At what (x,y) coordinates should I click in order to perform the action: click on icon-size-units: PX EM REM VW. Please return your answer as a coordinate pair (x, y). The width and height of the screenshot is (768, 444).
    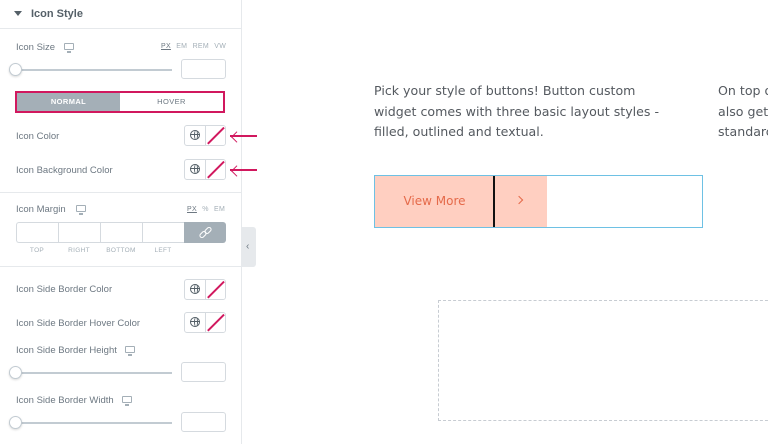
    Looking at the image, I should click on (192, 46).